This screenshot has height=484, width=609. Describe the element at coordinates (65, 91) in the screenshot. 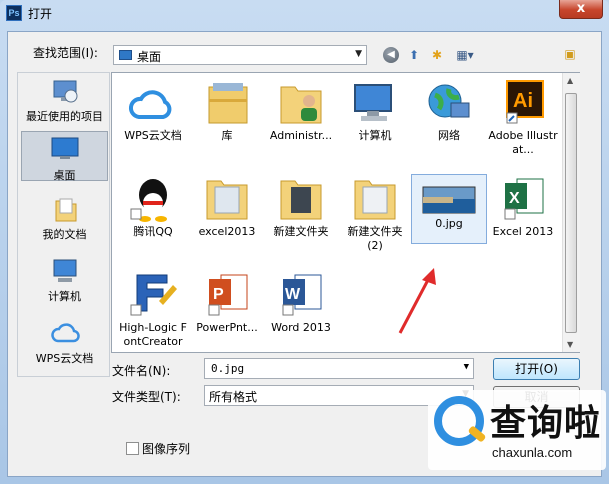

I see `recent-items-icon` at that location.